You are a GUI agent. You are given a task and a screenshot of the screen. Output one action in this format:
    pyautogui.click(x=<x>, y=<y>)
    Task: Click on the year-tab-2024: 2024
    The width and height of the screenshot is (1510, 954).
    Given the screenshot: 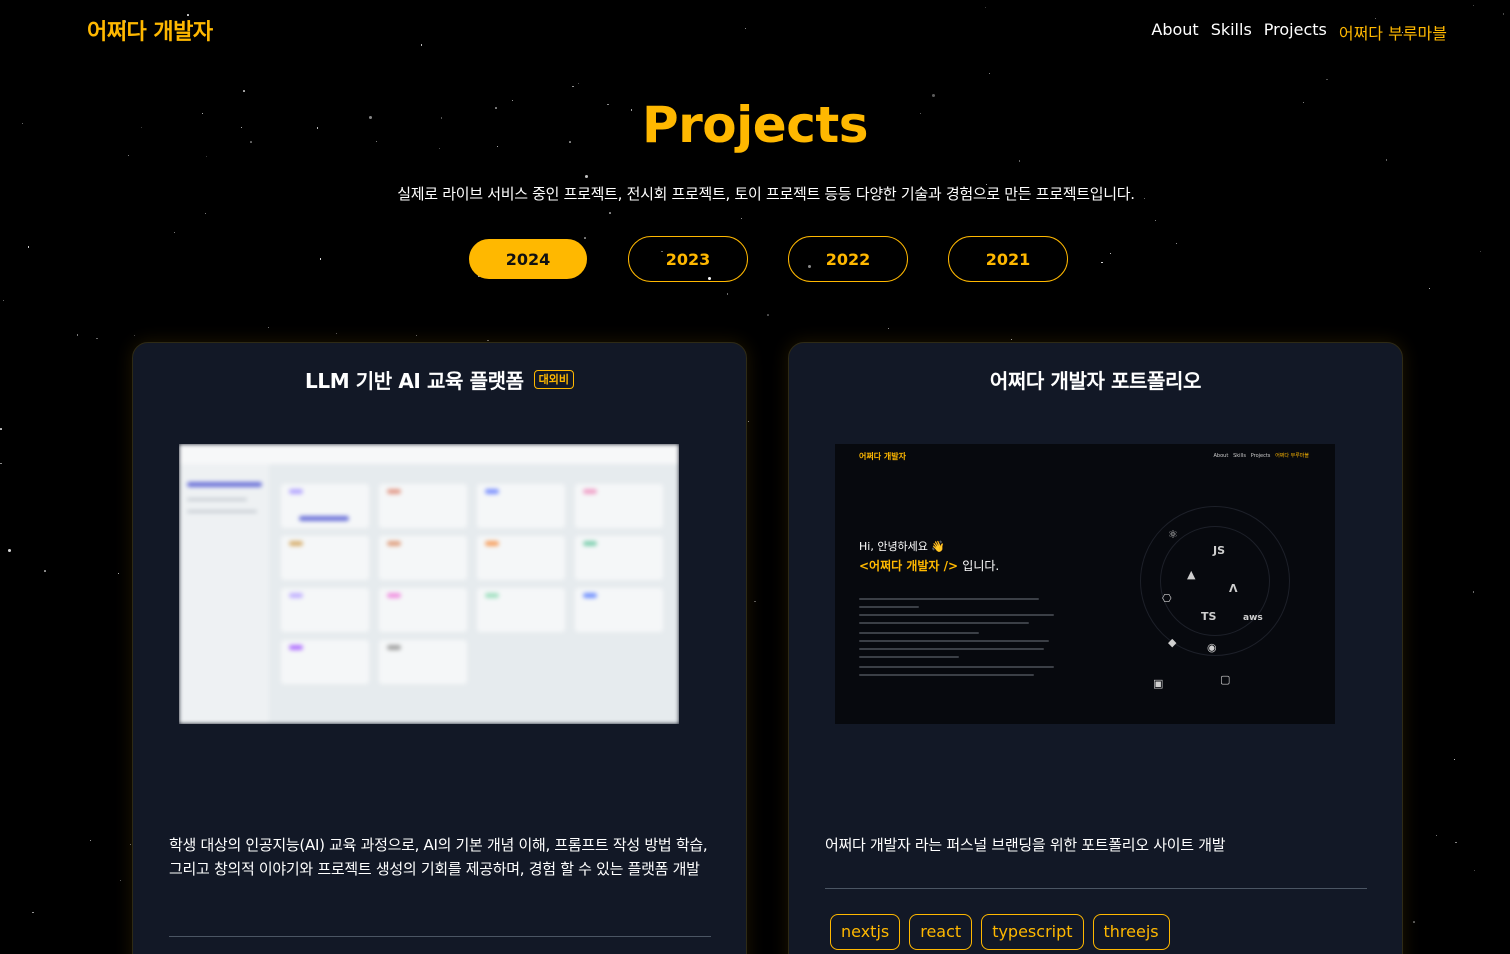 What is the action you would take?
    pyautogui.click(x=528, y=259)
    